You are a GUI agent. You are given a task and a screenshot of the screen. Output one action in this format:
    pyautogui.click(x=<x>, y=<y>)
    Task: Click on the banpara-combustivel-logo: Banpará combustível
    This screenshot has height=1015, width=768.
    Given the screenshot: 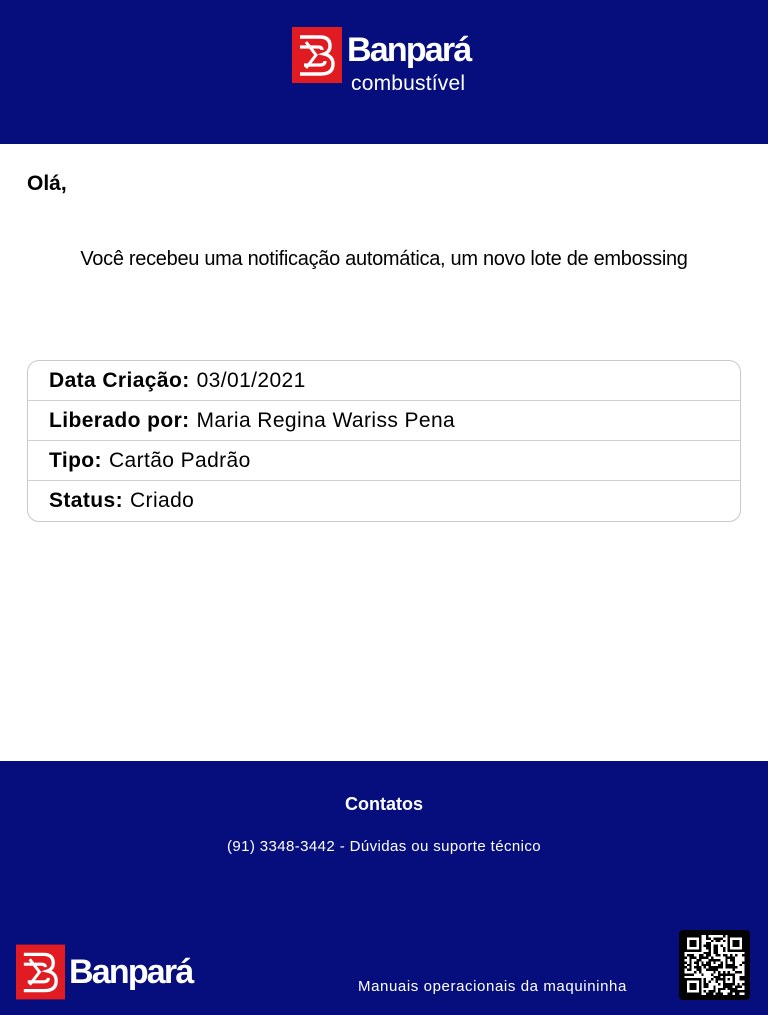 What is the action you would take?
    pyautogui.click(x=392, y=62)
    